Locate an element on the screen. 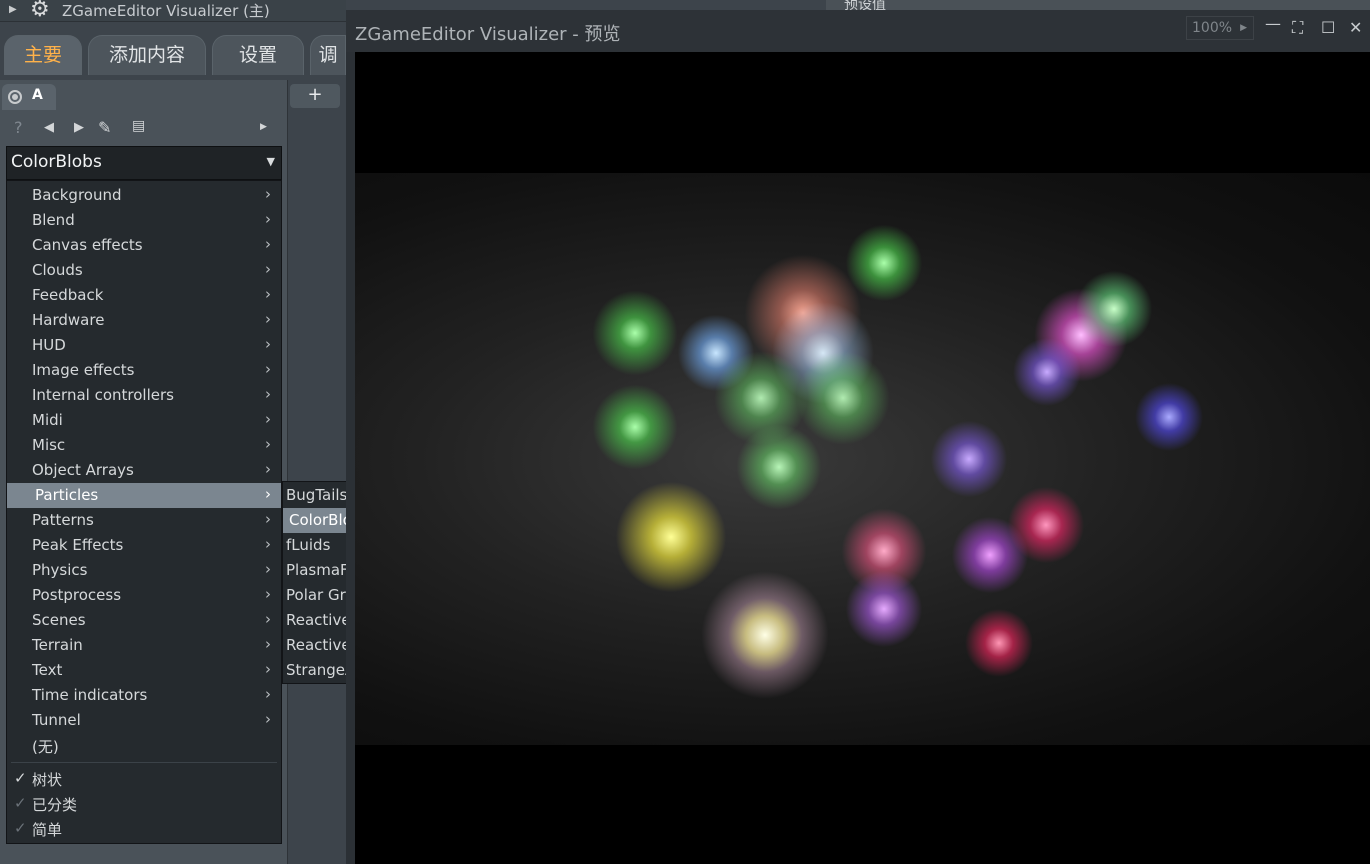  plugin-titlebar: ▶ ⚙ ZGameEditor Visualizer (主) is located at coordinates (173, 11).